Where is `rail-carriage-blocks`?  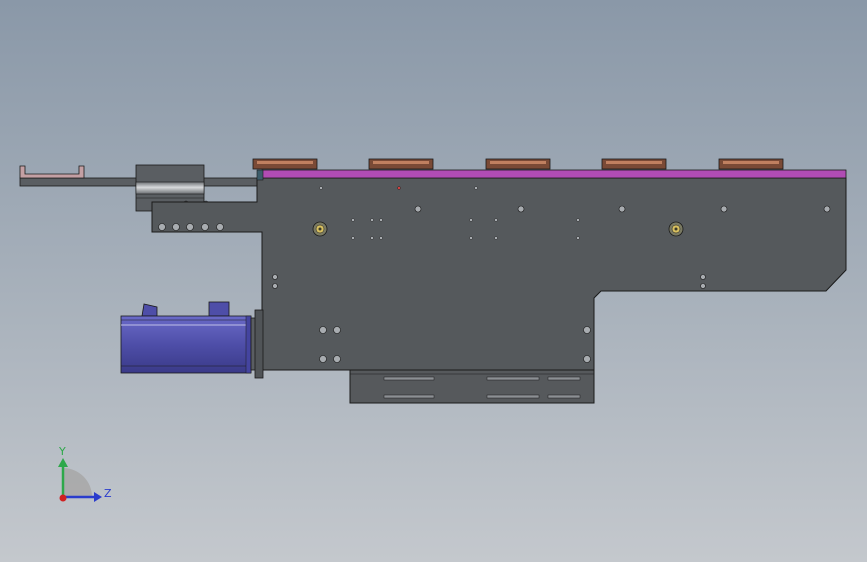 rail-carriage-blocks is located at coordinates (518, 164).